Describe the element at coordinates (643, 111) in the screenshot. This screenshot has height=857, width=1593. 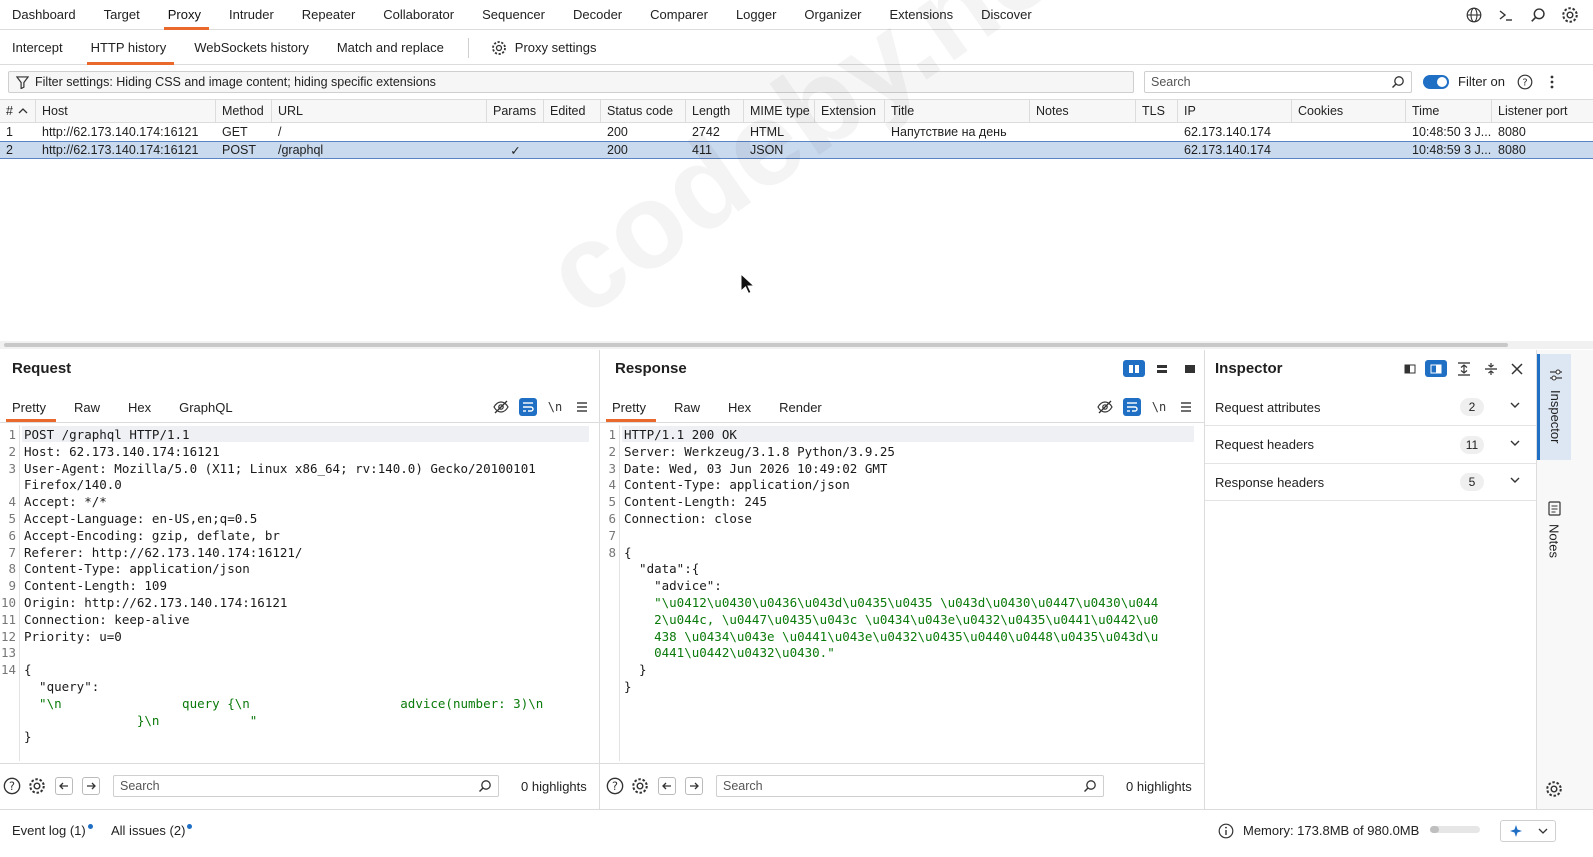
I see `column-header-status-code: Status code` at that location.